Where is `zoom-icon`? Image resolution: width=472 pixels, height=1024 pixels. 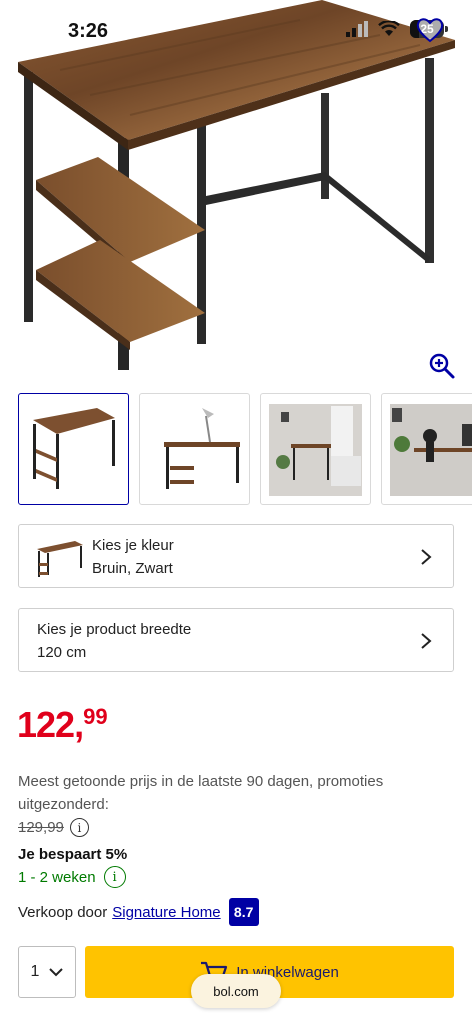 zoom-icon is located at coordinates (442, 366).